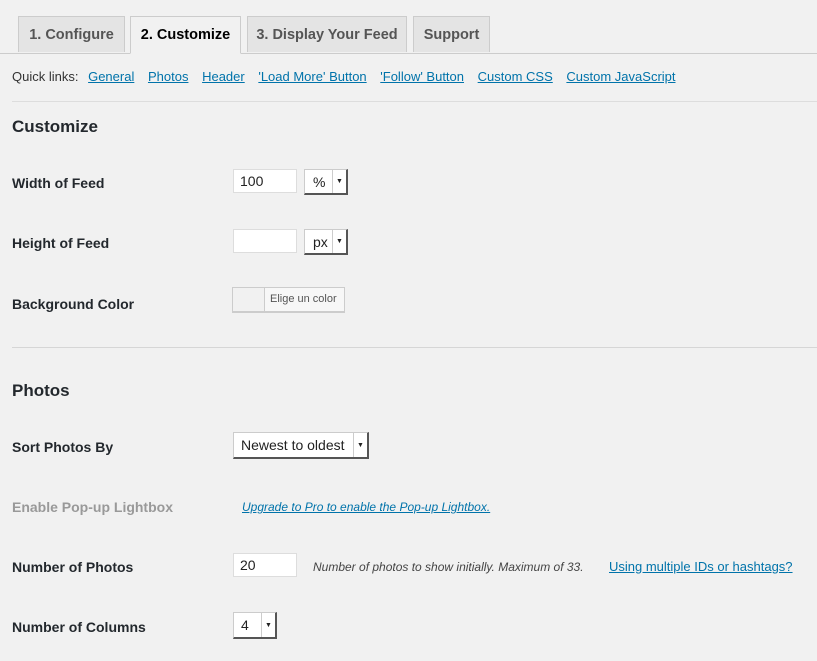  I want to click on enable-lightbox-label: Enable Pop-up Lightbox, so click(92, 507).